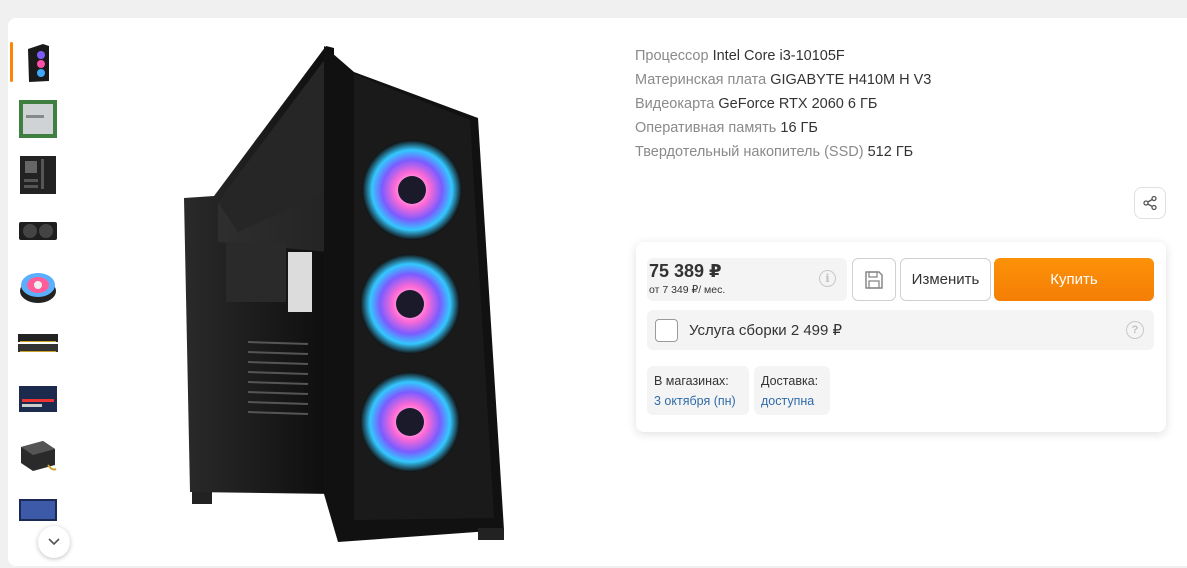  I want to click on spec-row-cpu: Процессор Intel Core i3-10105F, so click(783, 56).